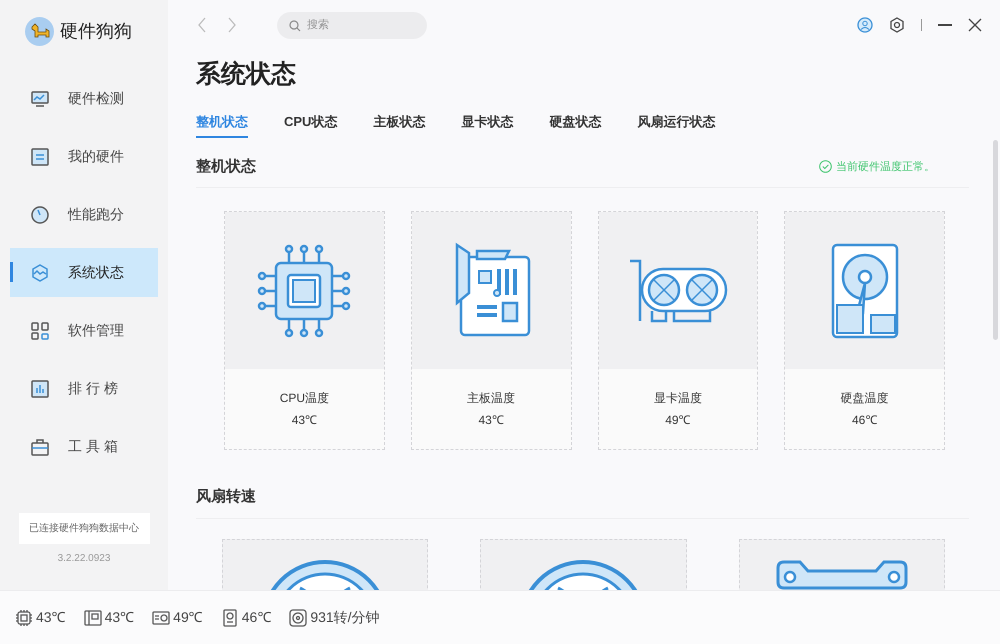 This screenshot has width=1000, height=644. Describe the element at coordinates (84, 156) in the screenshot. I see `sidebar-item: 我的硬件` at that location.